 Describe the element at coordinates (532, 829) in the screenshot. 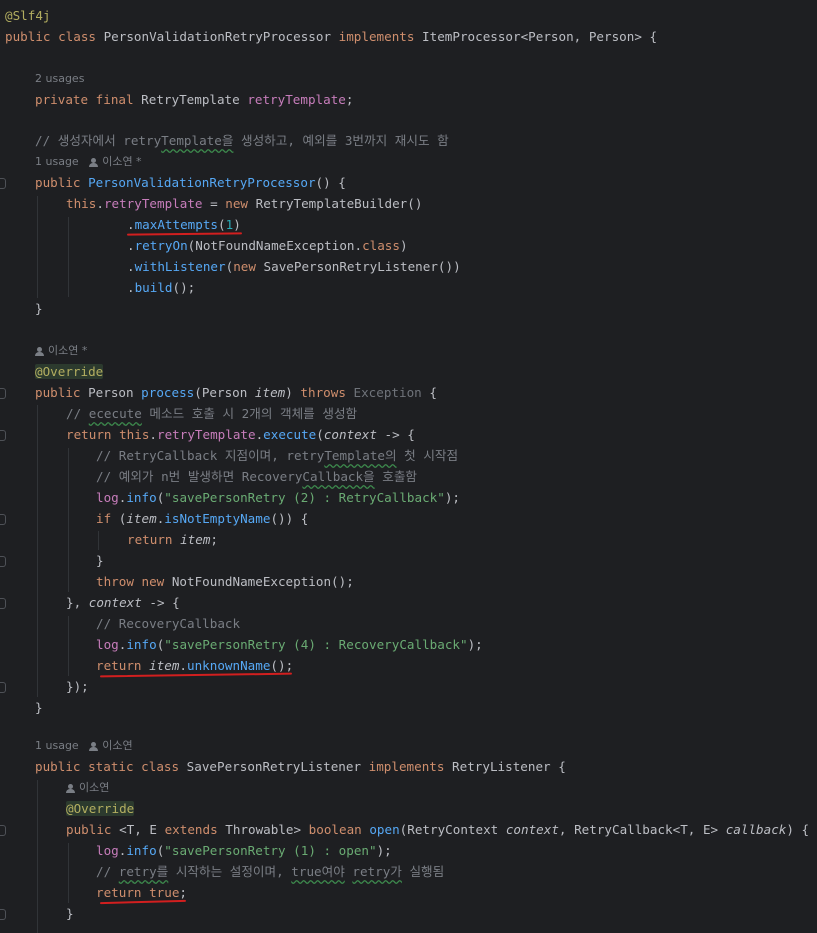

I see `code-token: context` at that location.